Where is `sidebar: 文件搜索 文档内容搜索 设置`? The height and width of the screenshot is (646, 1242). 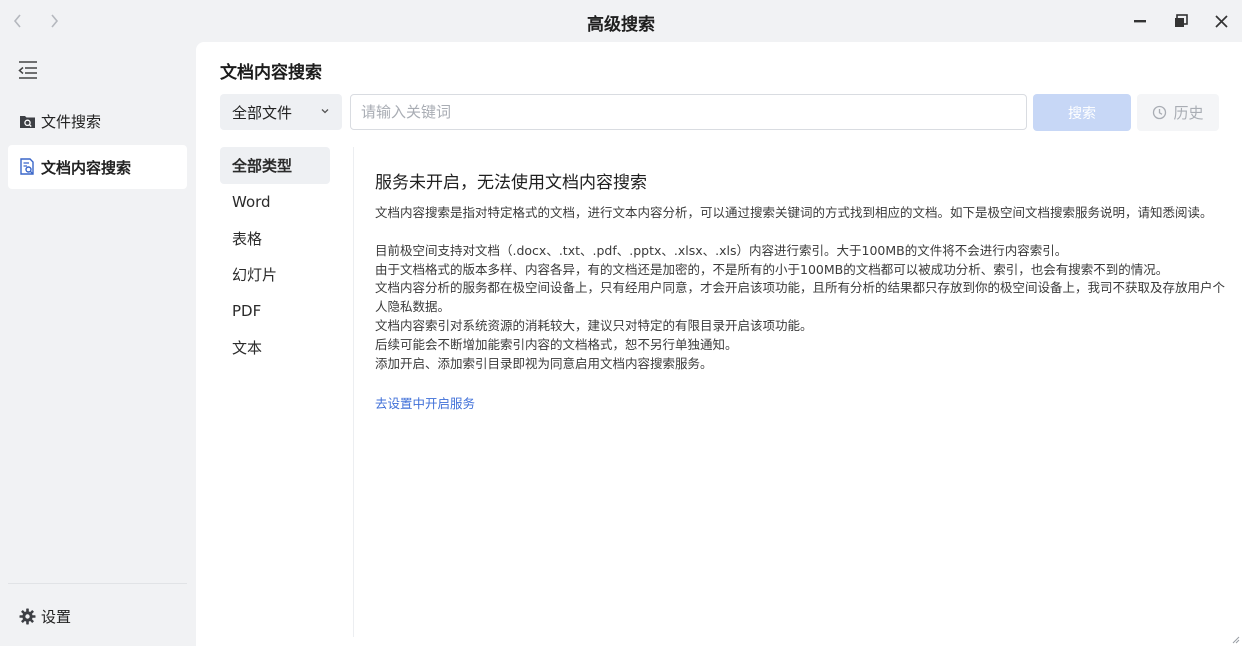
sidebar: 文件搜索 文档内容搜索 设置 is located at coordinates (98, 344).